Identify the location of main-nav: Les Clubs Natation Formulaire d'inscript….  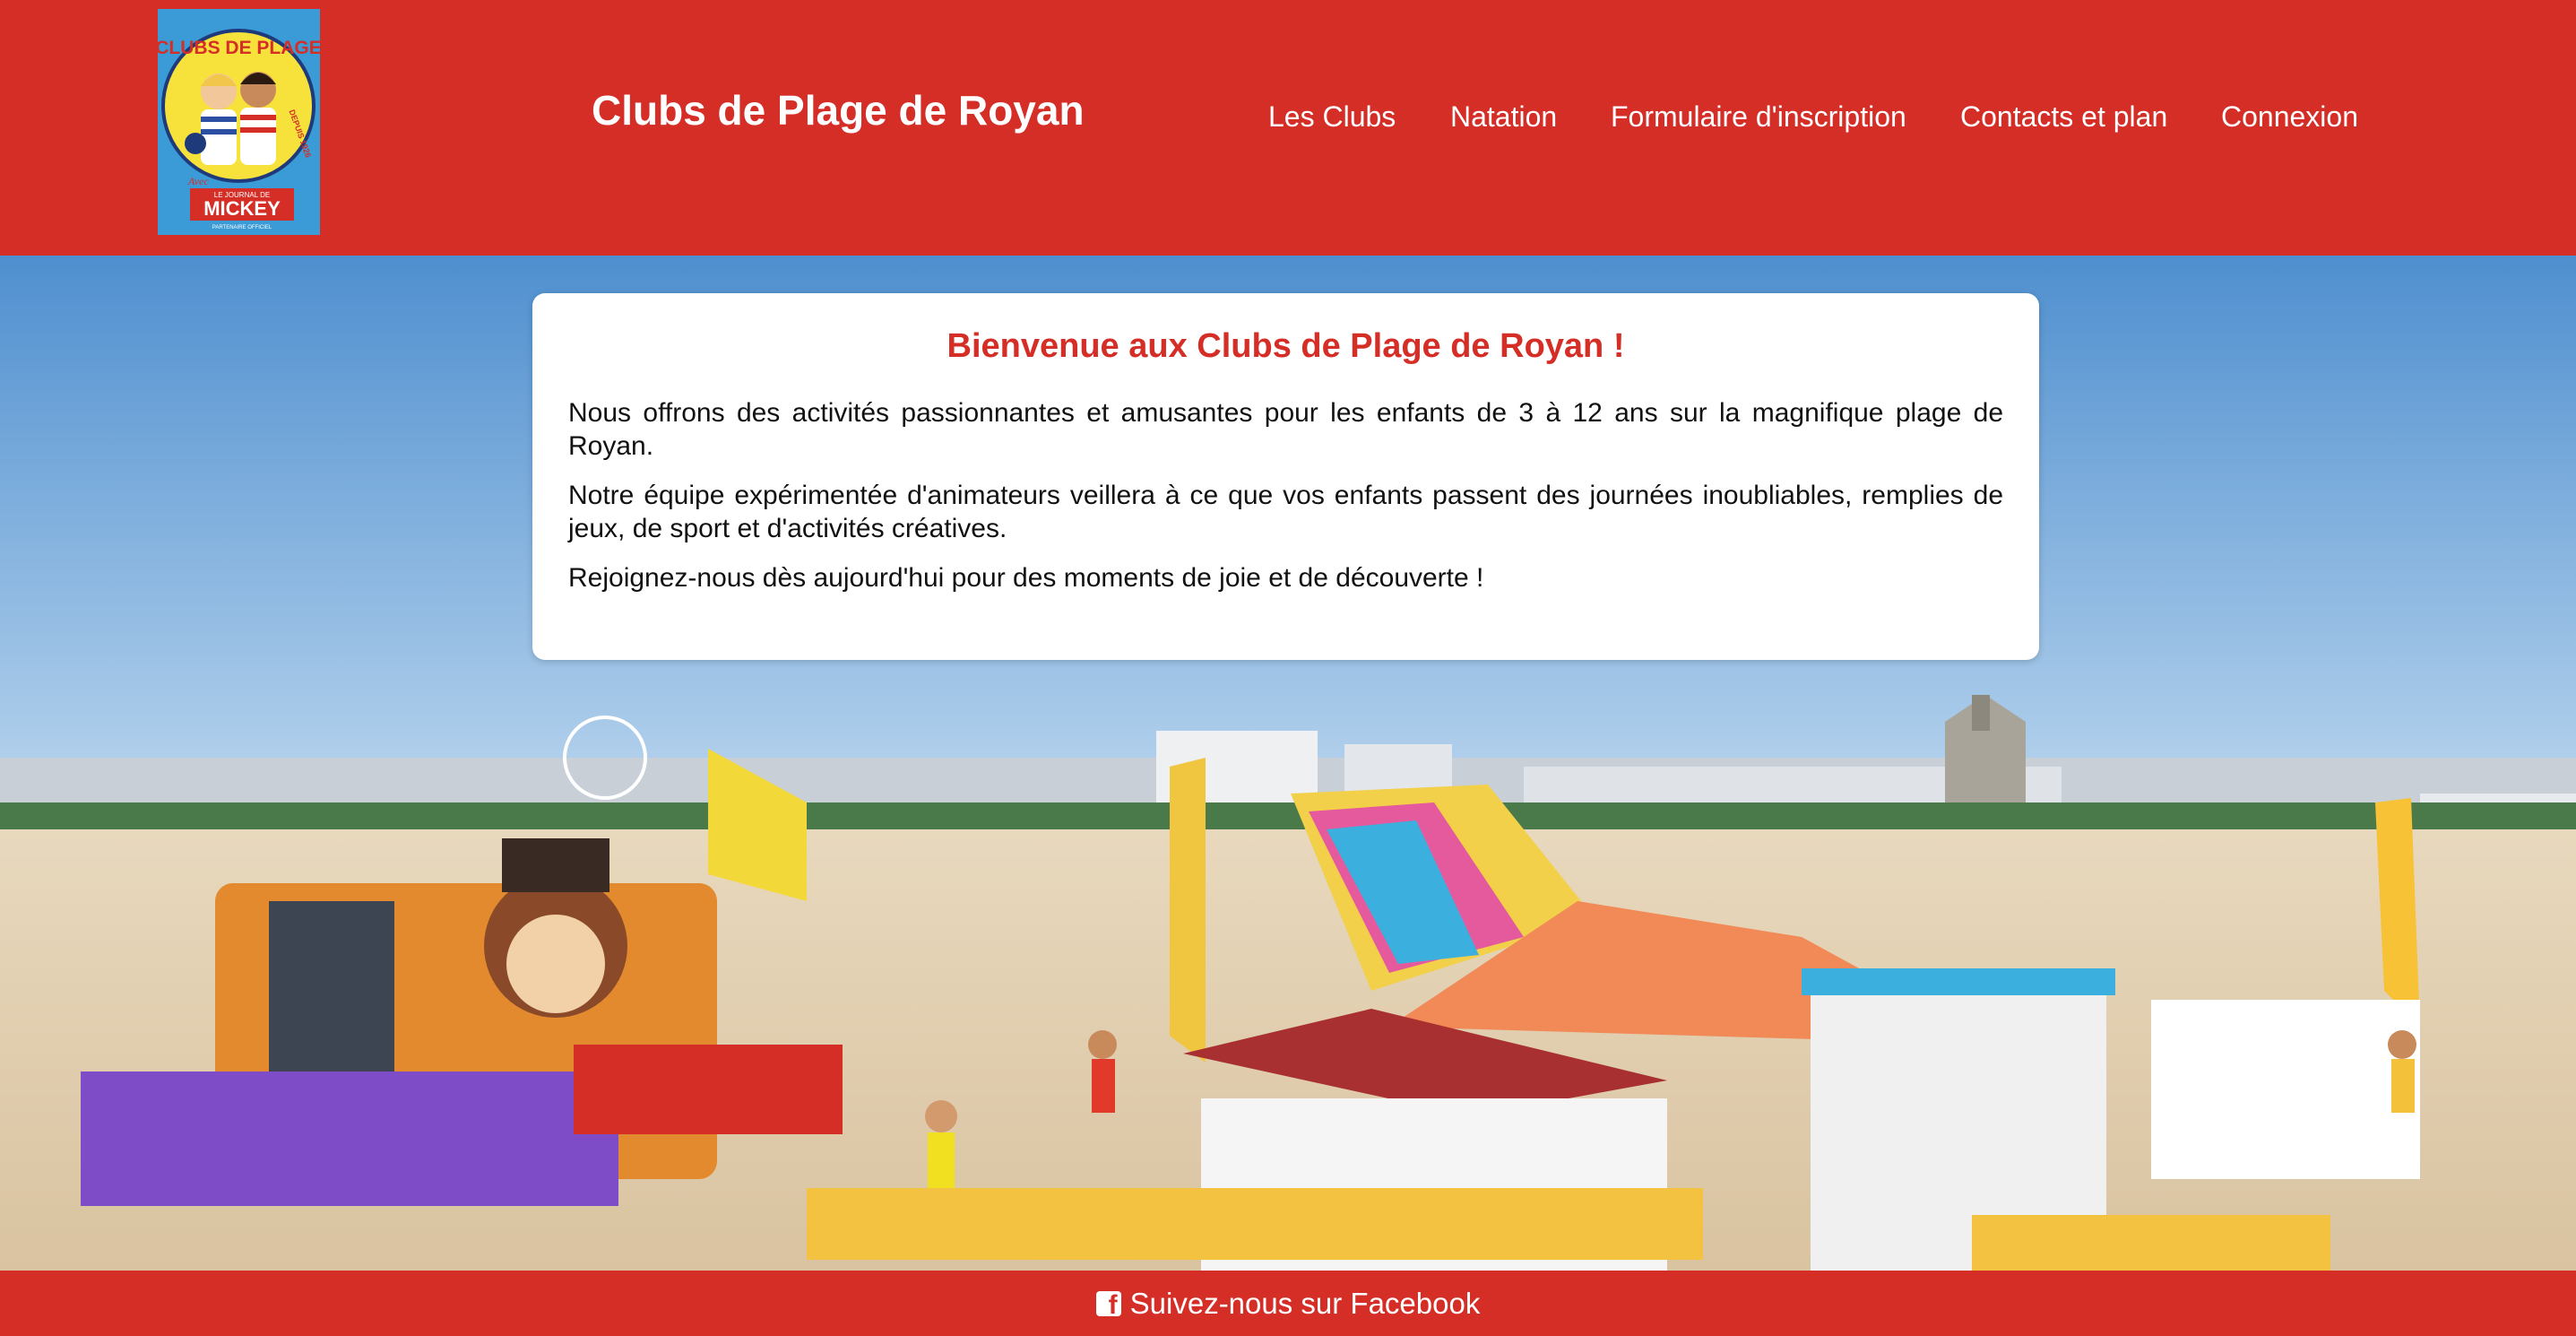
(1288, 123).